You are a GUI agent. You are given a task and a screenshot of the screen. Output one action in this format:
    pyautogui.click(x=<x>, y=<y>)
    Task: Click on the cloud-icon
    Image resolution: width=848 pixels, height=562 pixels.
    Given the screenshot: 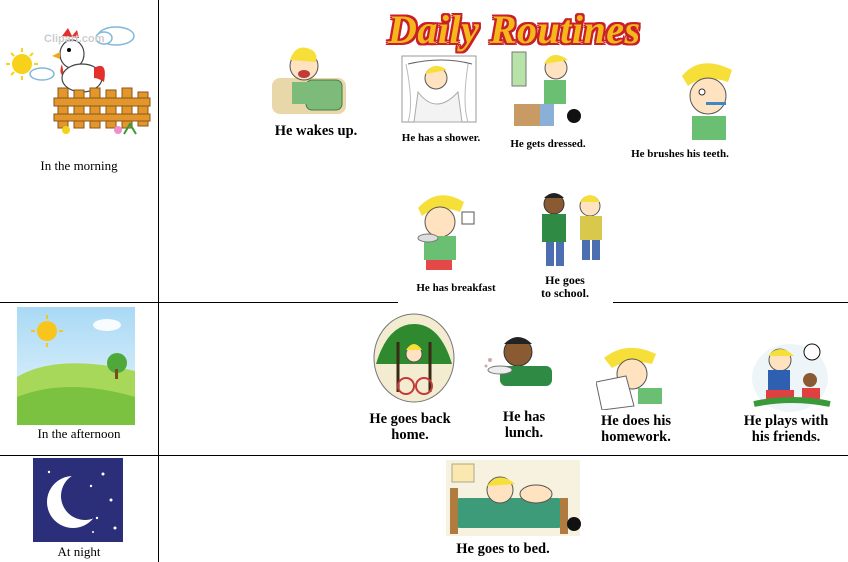 What is the action you would take?
    pyautogui.click(x=107, y=325)
    